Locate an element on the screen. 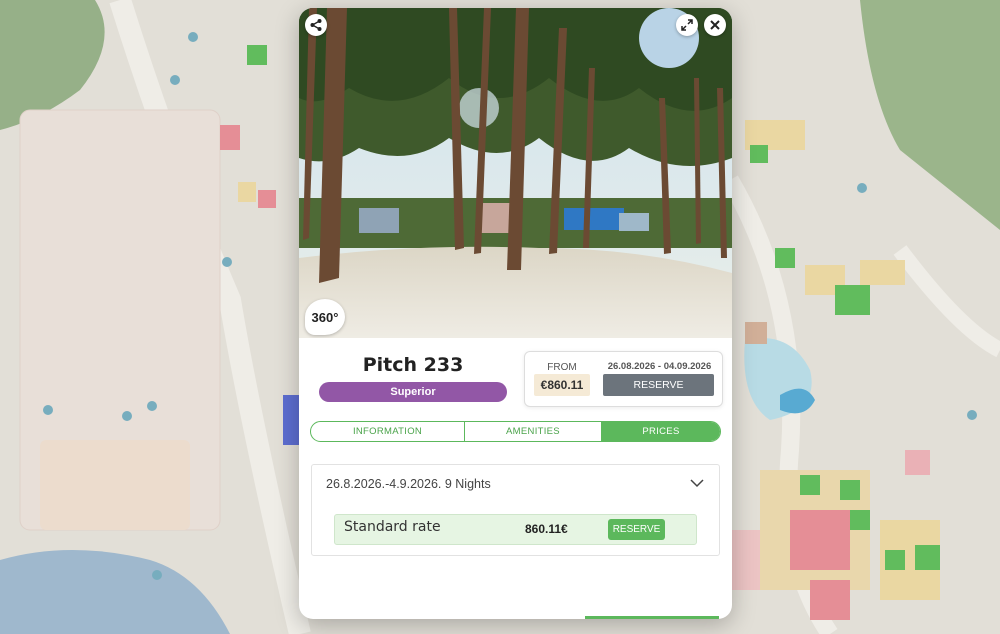 The height and width of the screenshot is (634, 1000). tab-information: INFORMATION is located at coordinates (387, 431).